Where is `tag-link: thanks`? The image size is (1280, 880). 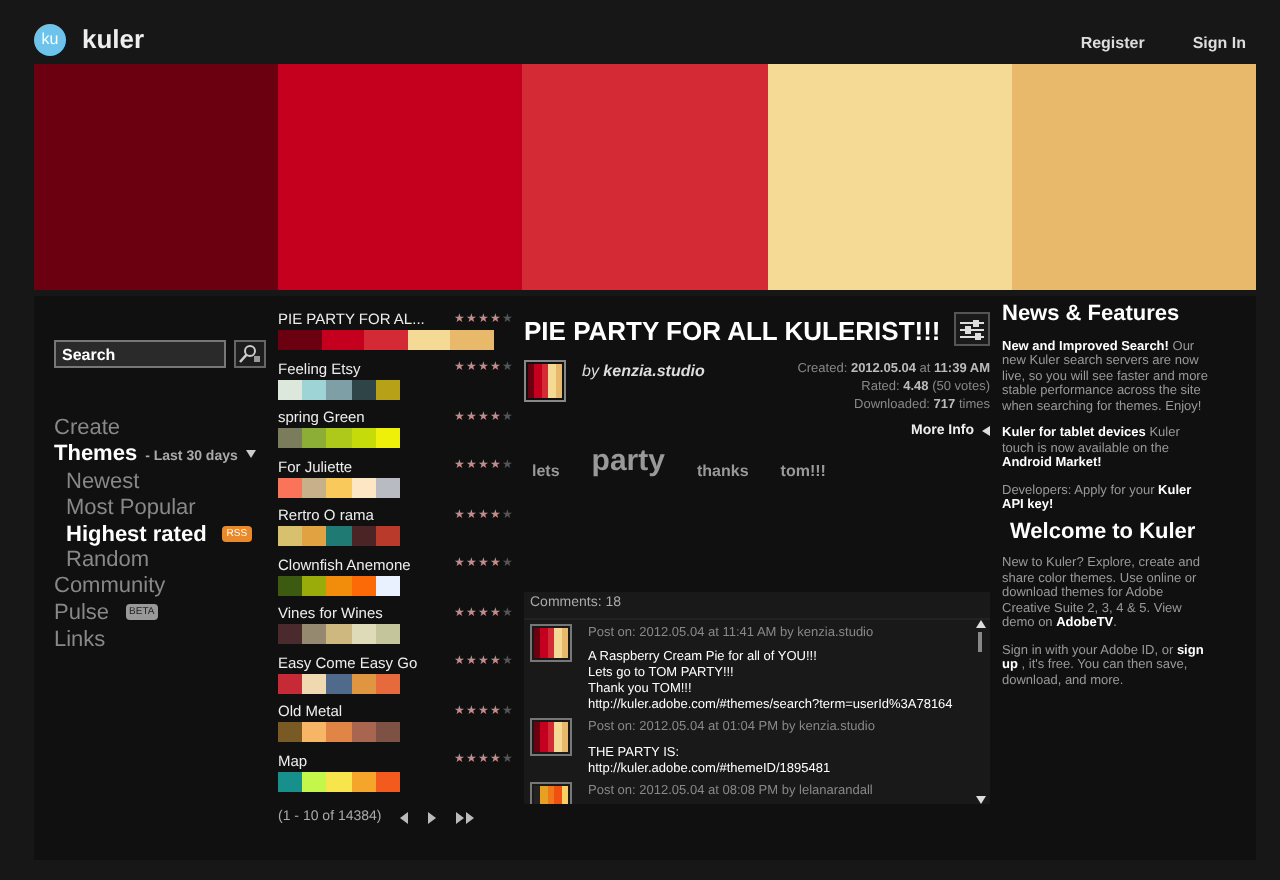 tag-link: thanks is located at coordinates (722, 472).